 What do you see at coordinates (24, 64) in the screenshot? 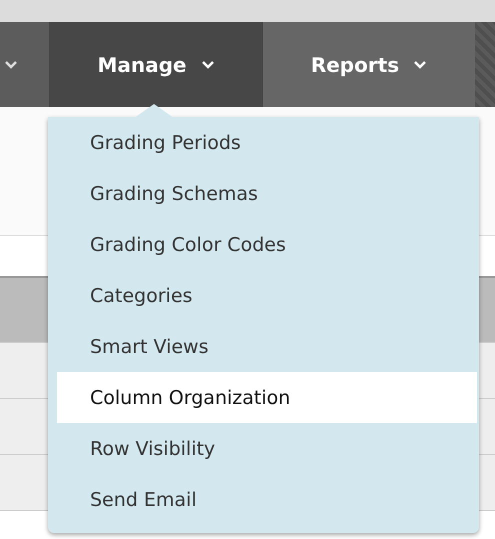
I see `nav-tab` at bounding box center [24, 64].